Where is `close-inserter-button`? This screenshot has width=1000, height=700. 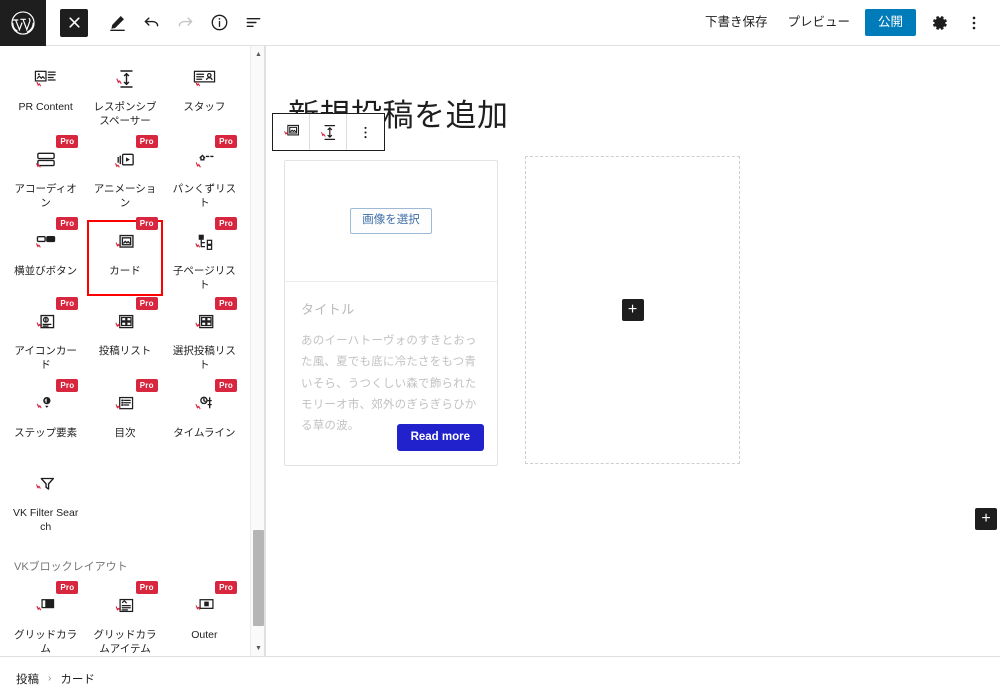 close-inserter-button is located at coordinates (74, 22).